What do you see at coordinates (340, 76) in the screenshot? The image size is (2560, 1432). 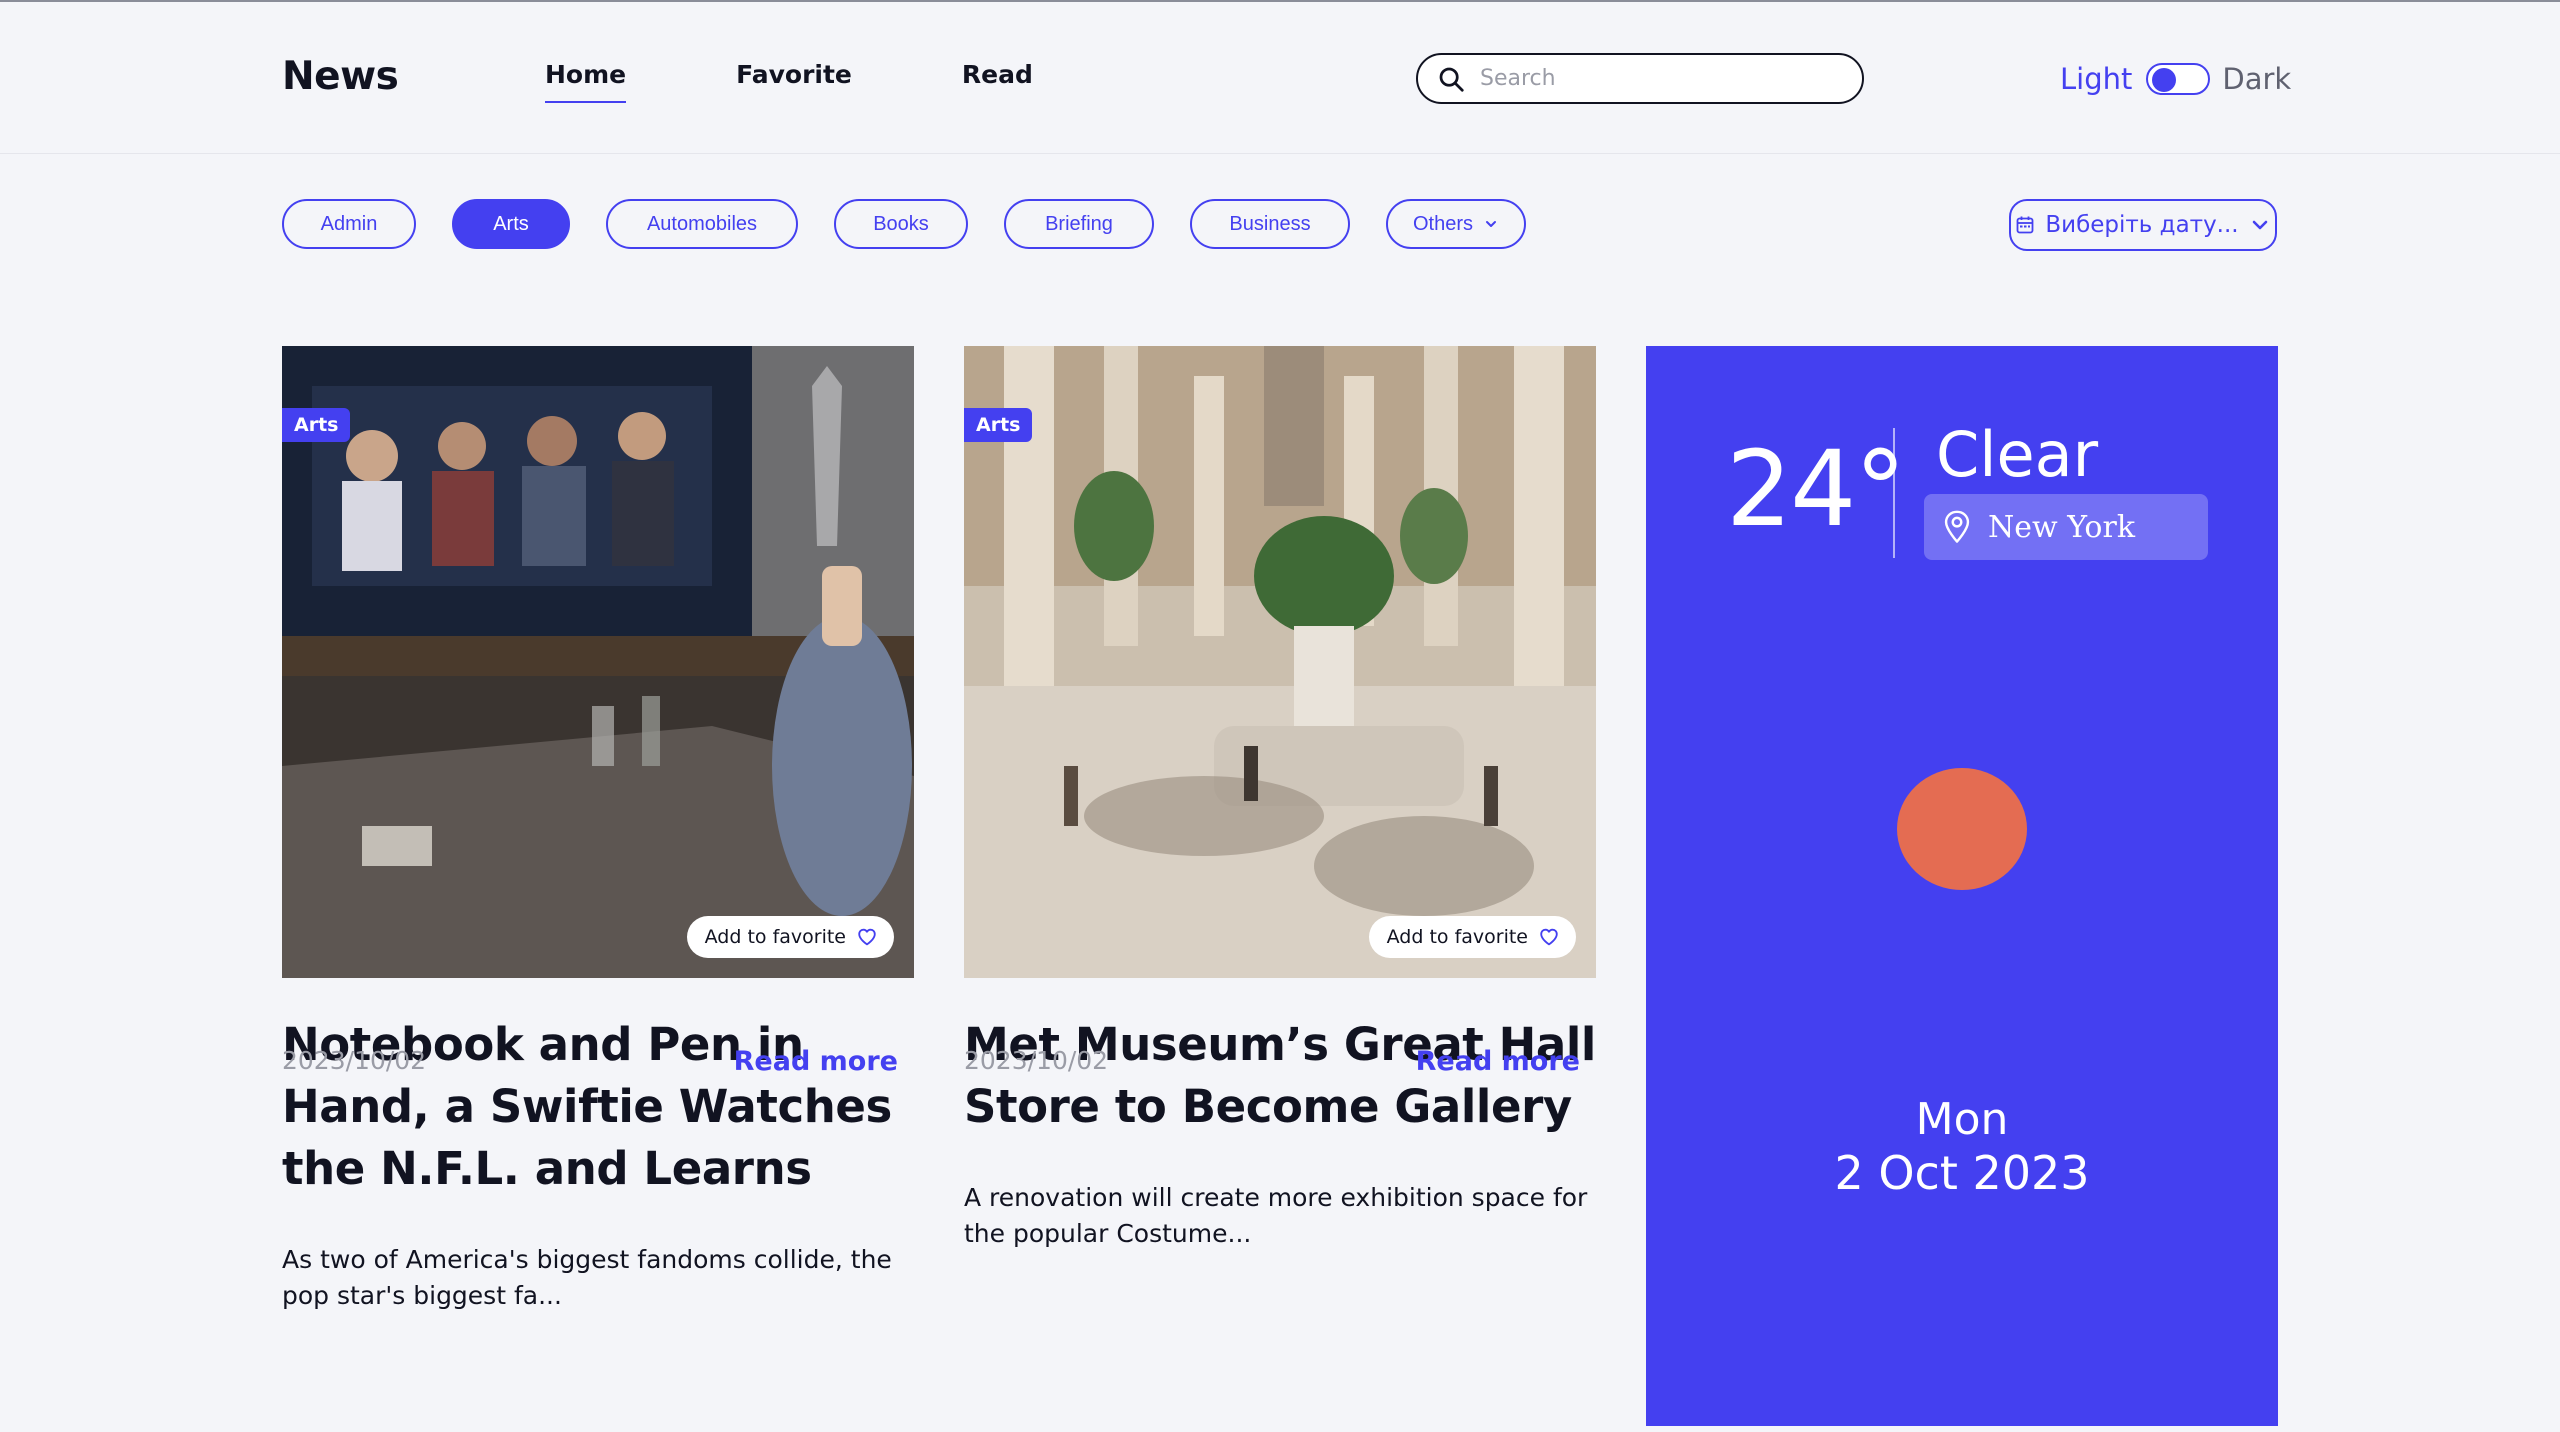 I see `logo: News` at bounding box center [340, 76].